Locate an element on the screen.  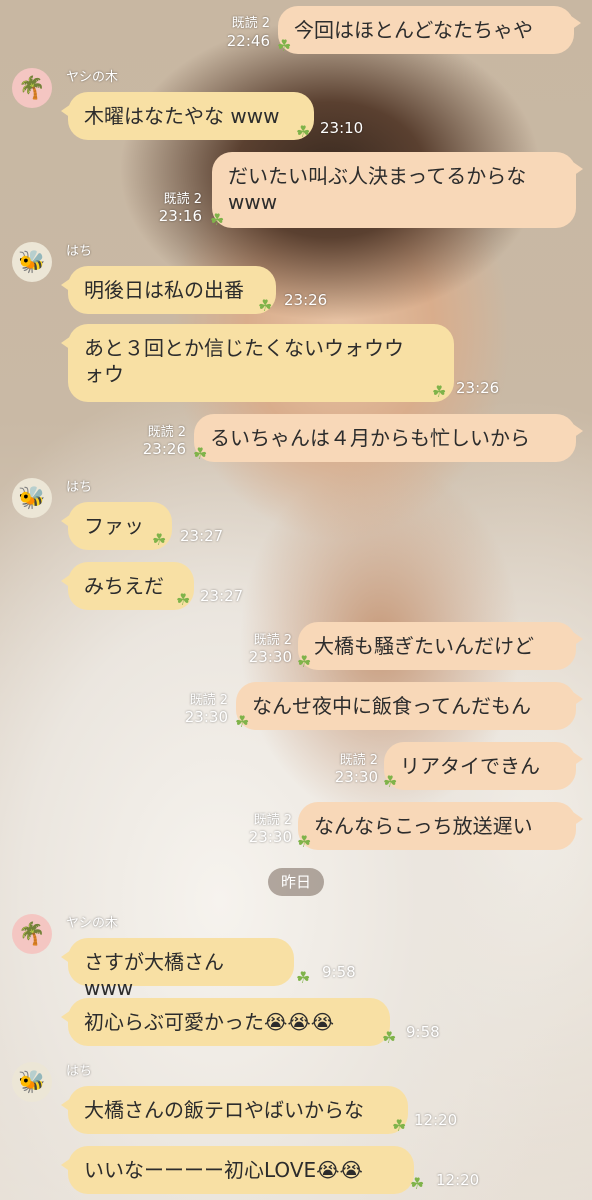
message-bubble: さすが大橋さん www is located at coordinates (177, 969).